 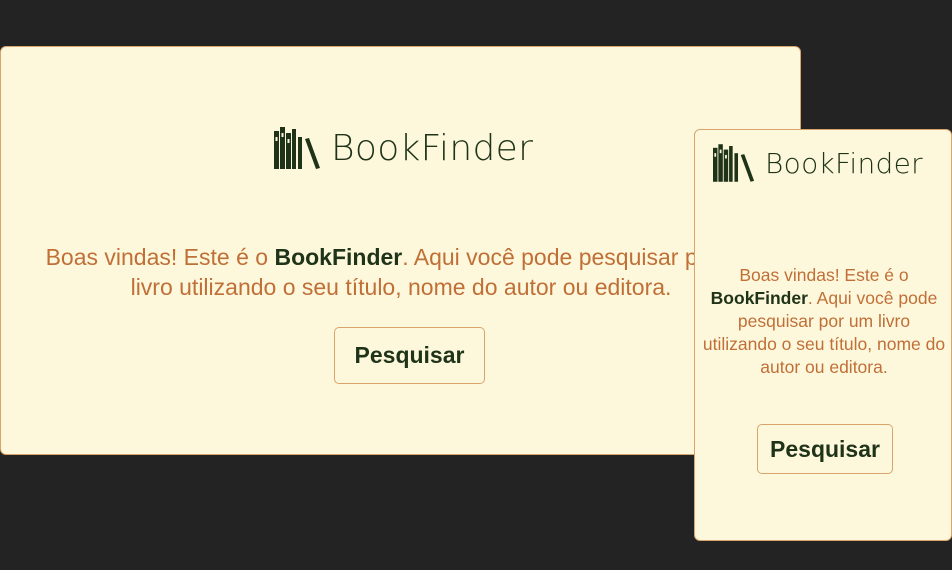 I want to click on mobile-logo-text: BookFinder, so click(x=844, y=163).